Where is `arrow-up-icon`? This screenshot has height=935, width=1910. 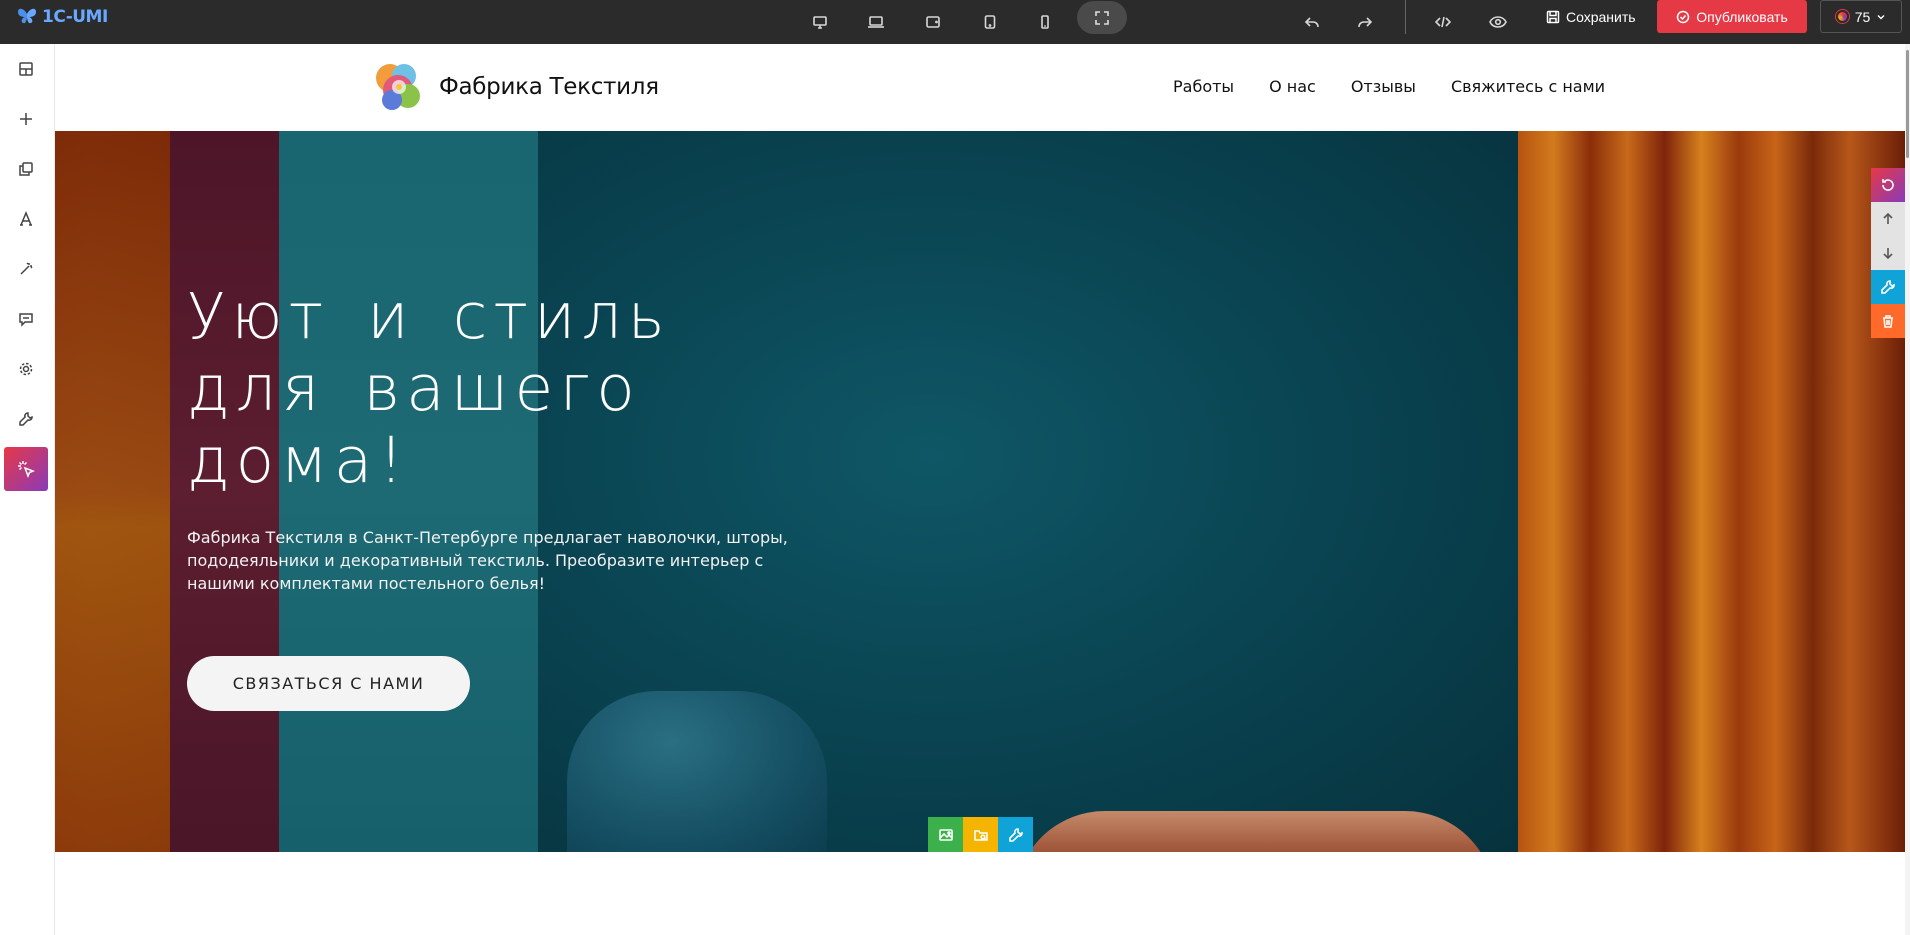
arrow-up-icon is located at coordinates (1888, 218).